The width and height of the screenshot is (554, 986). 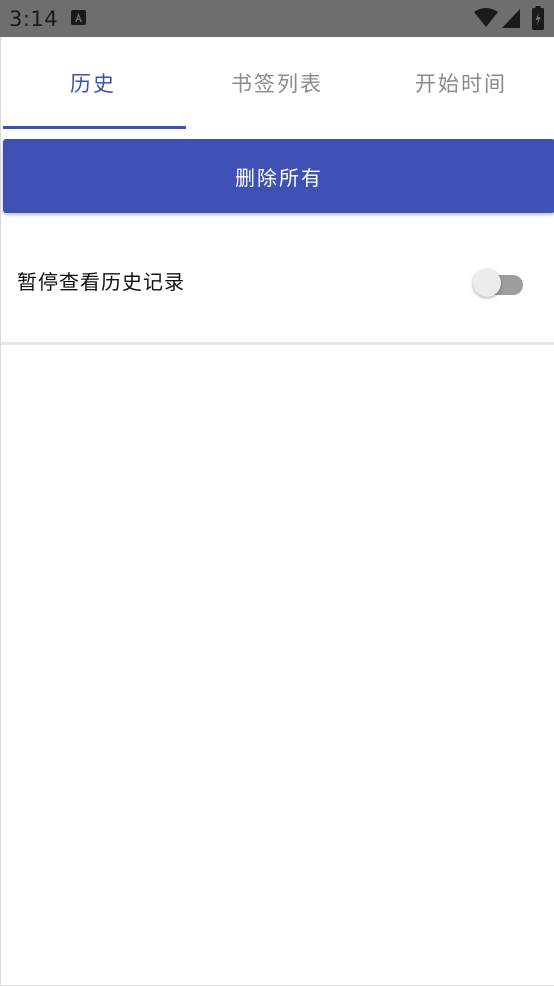 What do you see at coordinates (277, 283) in the screenshot?
I see `pause-history-setting-row: 暂停查看历史记录` at bounding box center [277, 283].